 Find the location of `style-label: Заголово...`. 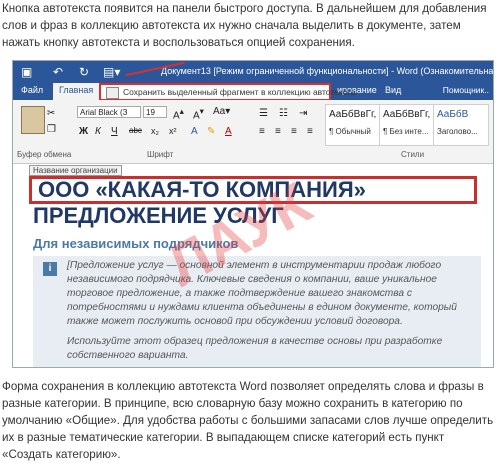

style-label: Заголово... is located at coordinates (457, 131).